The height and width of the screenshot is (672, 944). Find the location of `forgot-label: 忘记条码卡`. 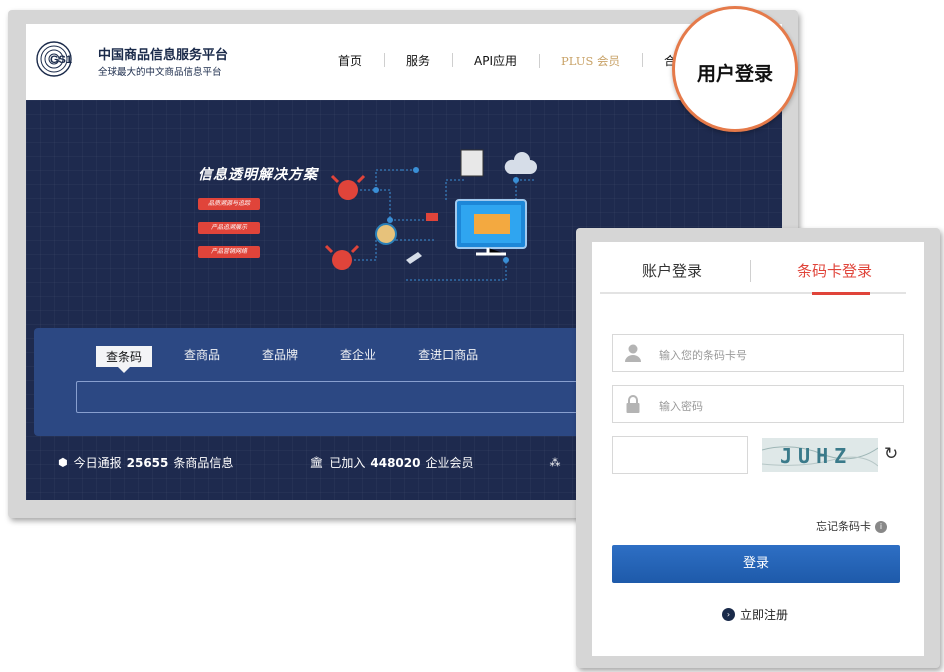

forgot-label: 忘记条码卡 is located at coordinates (843, 526).